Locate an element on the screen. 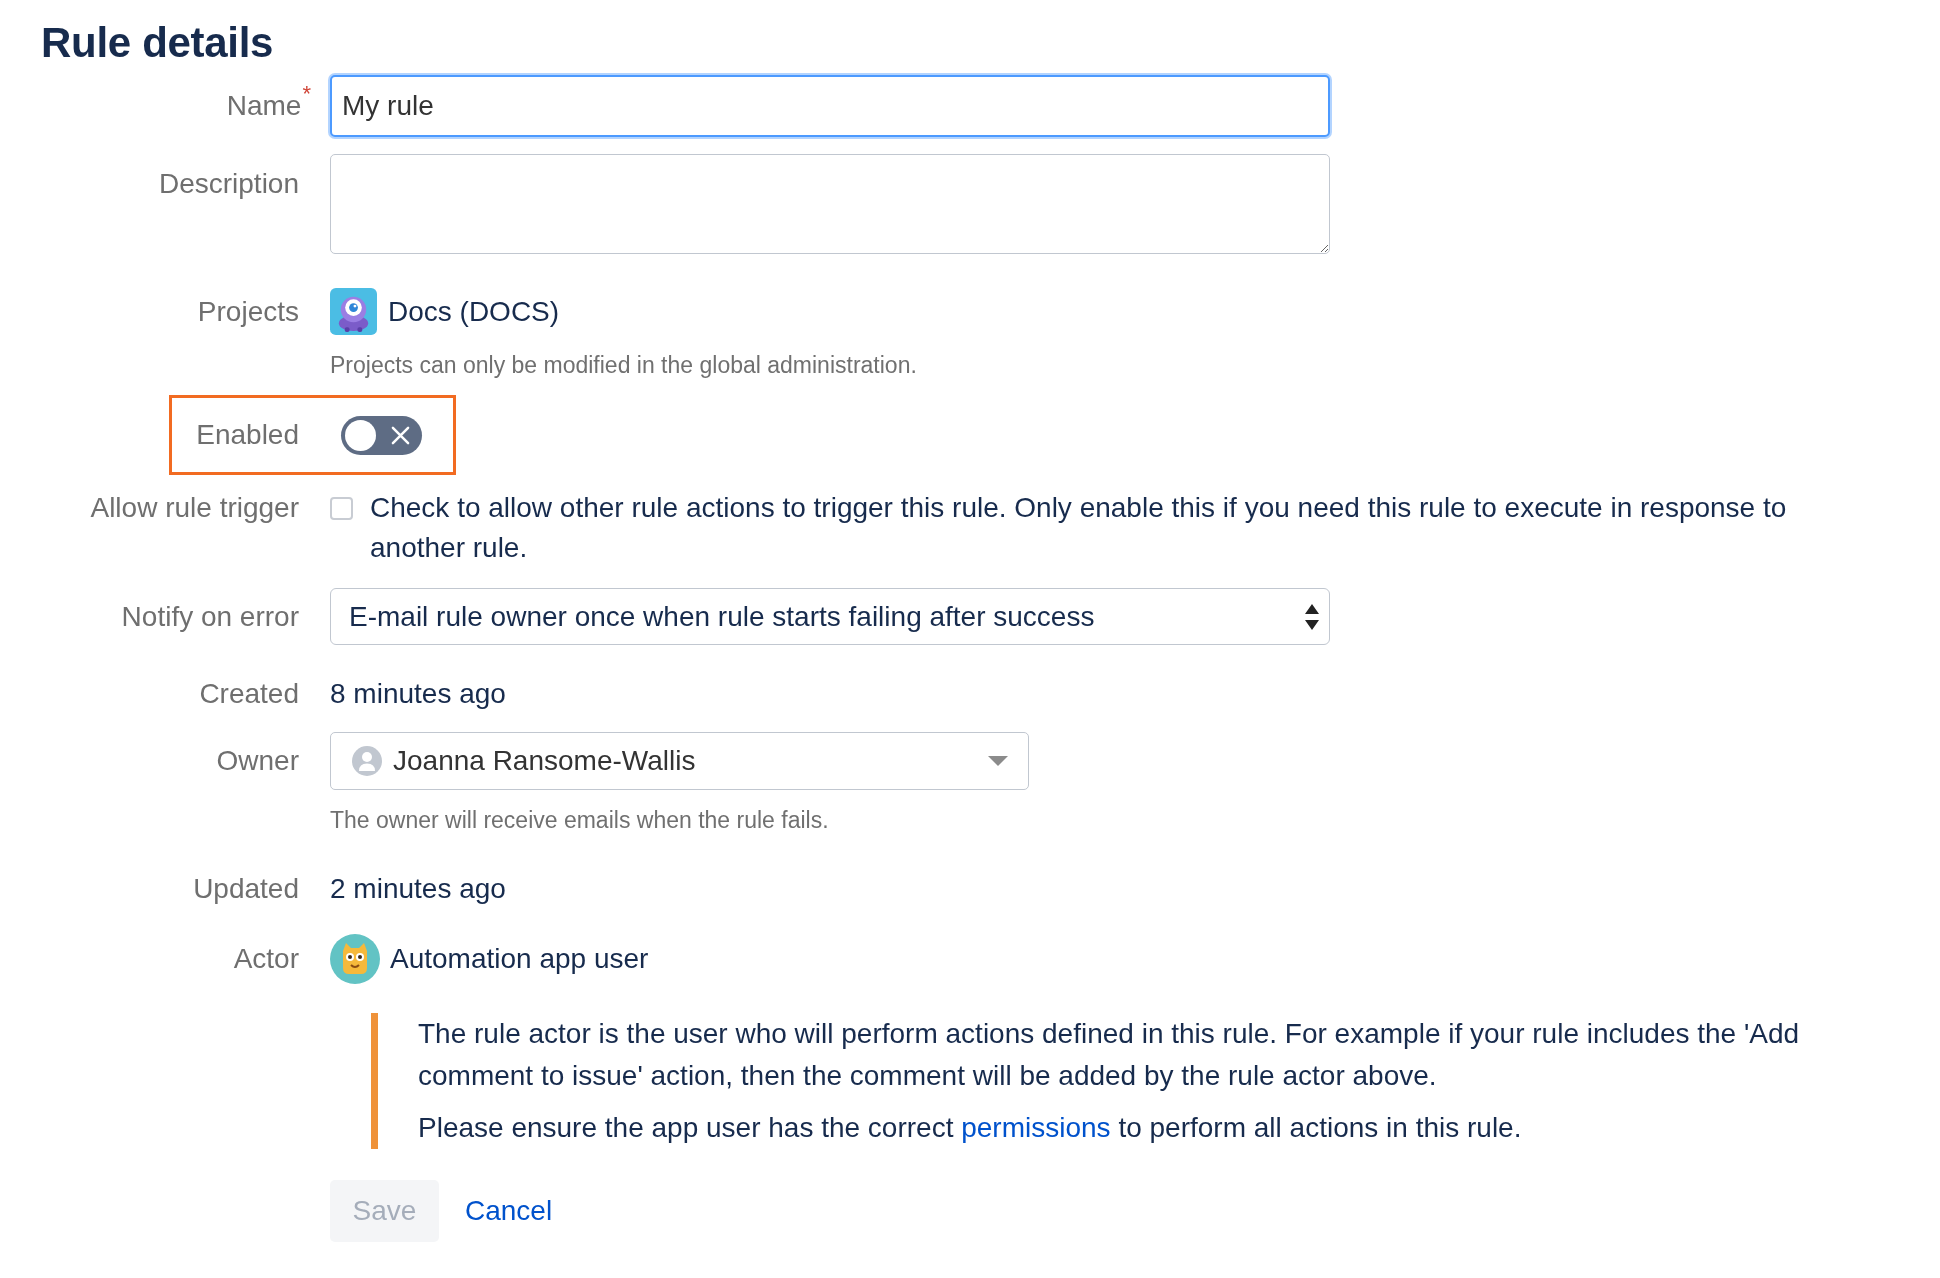 The image size is (1940, 1278). cancel-button: Cancel is located at coordinates (509, 1211).